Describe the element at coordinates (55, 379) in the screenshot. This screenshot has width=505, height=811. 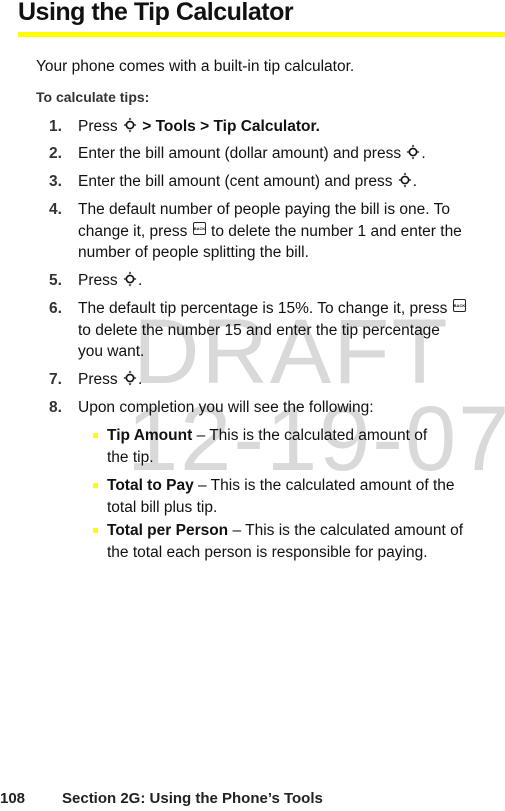
I see `step-number: 7.` at that location.